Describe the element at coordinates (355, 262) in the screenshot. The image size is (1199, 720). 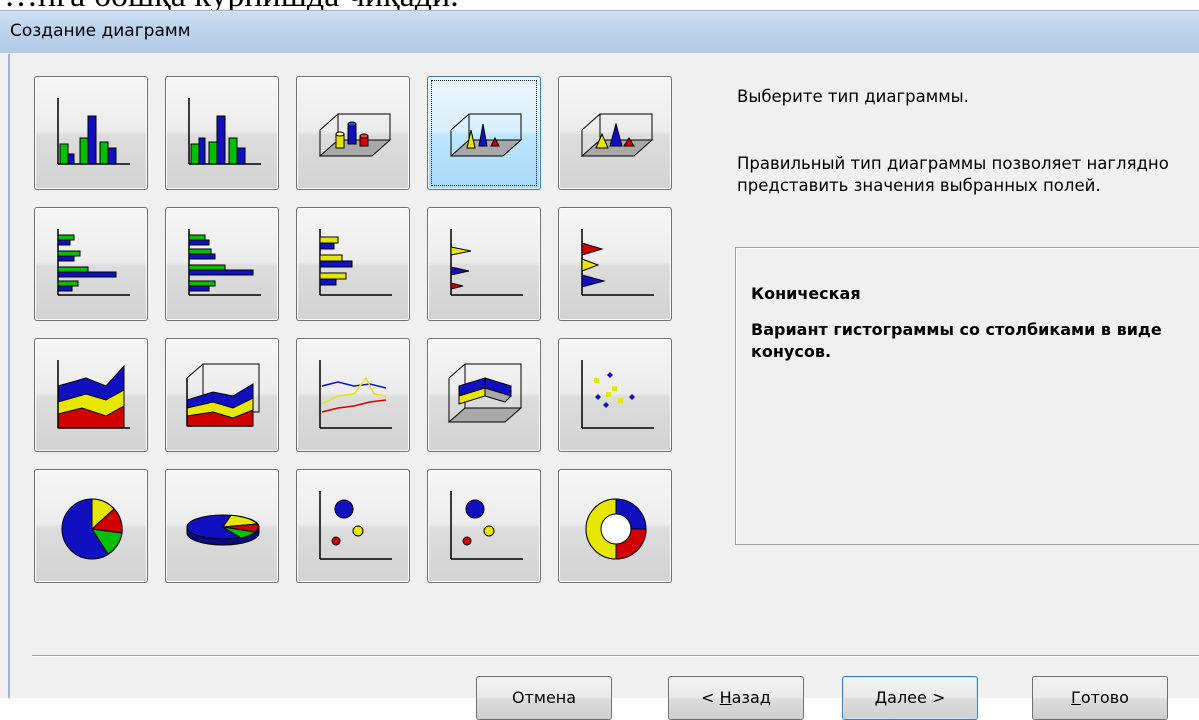
I see `bar-chart-variant-icon` at that location.